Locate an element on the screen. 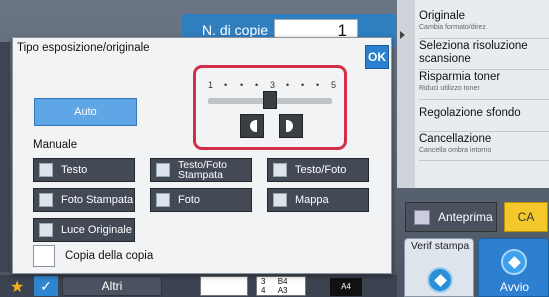 The image size is (549, 297). scale-label-max: 5 is located at coordinates (334, 85).